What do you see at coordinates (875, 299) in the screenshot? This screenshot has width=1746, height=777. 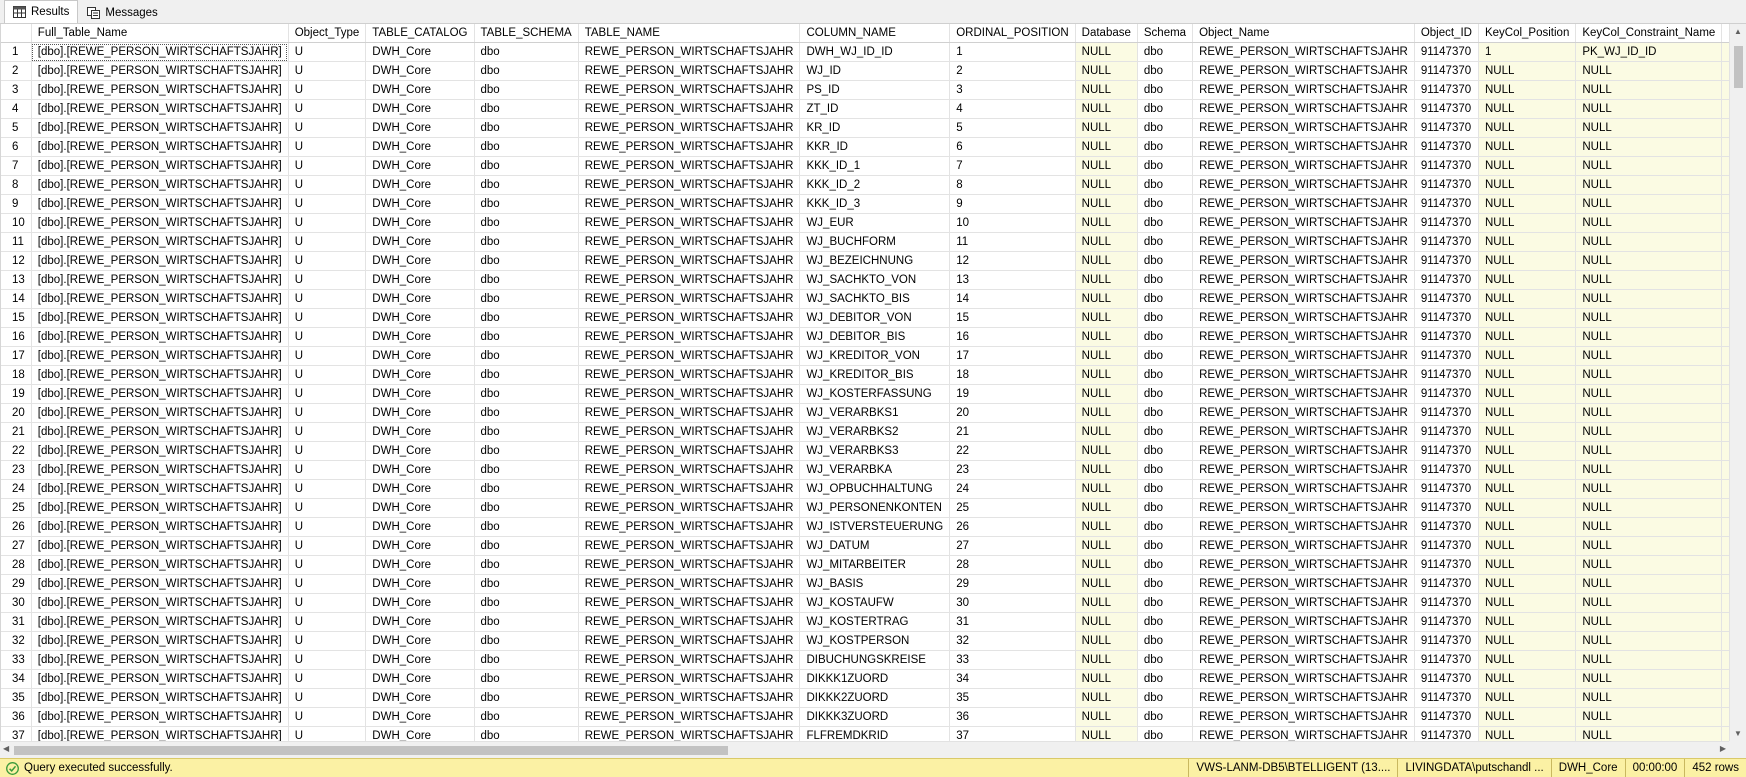 I see `table-cell: WJ_SACHKTO_BIS` at bounding box center [875, 299].